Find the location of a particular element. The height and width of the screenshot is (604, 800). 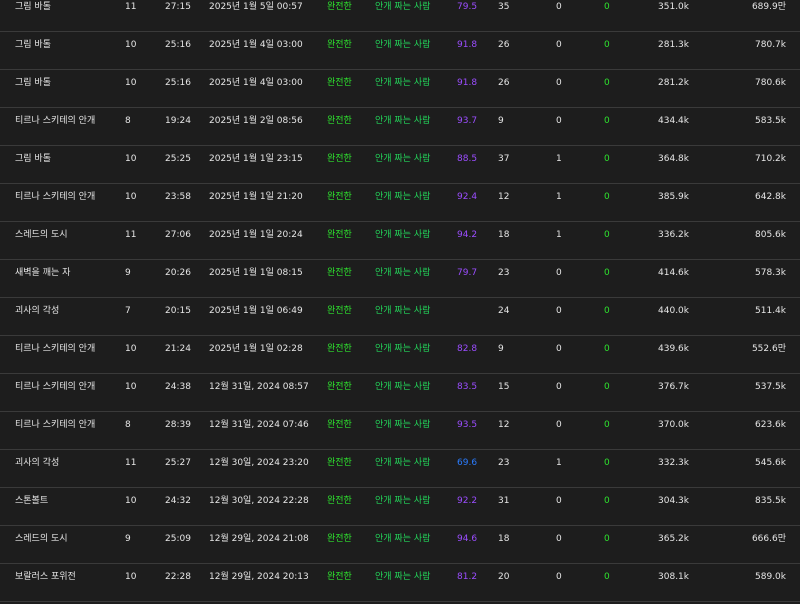

score-value: 69.6 is located at coordinates (467, 463).